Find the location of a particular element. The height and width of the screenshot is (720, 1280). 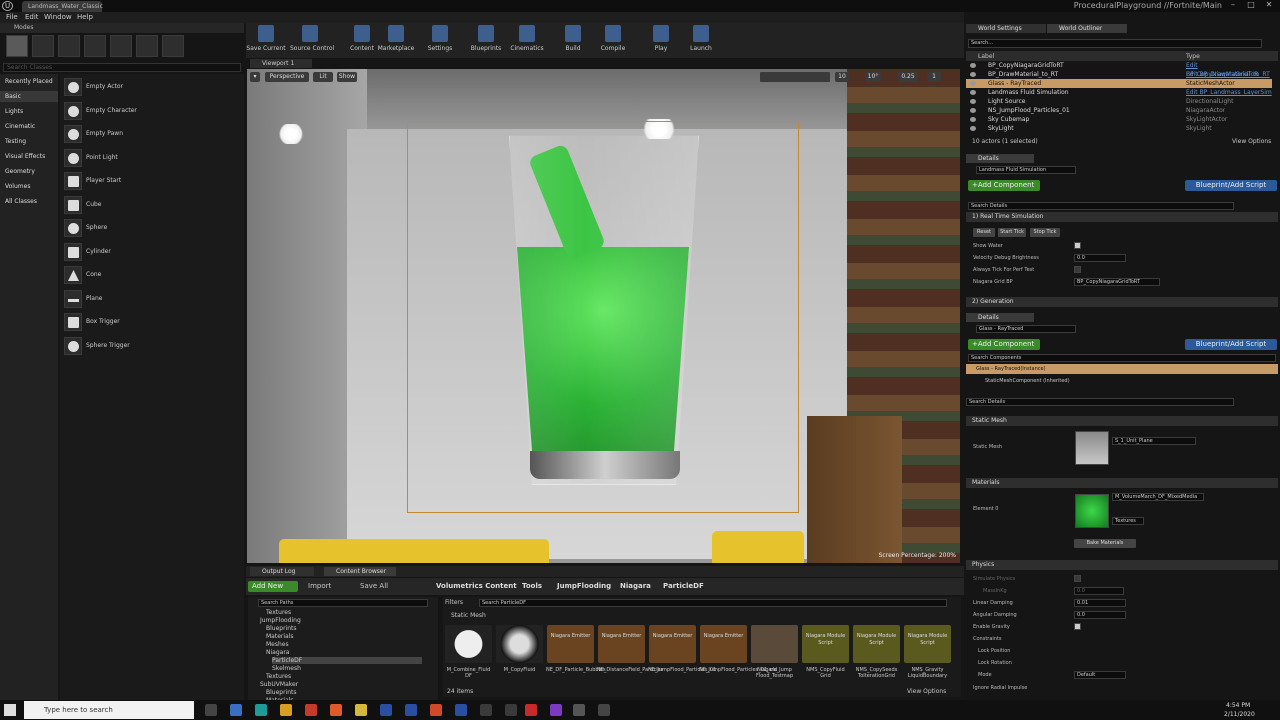

asset-view-options: View Options is located at coordinates (926, 691).